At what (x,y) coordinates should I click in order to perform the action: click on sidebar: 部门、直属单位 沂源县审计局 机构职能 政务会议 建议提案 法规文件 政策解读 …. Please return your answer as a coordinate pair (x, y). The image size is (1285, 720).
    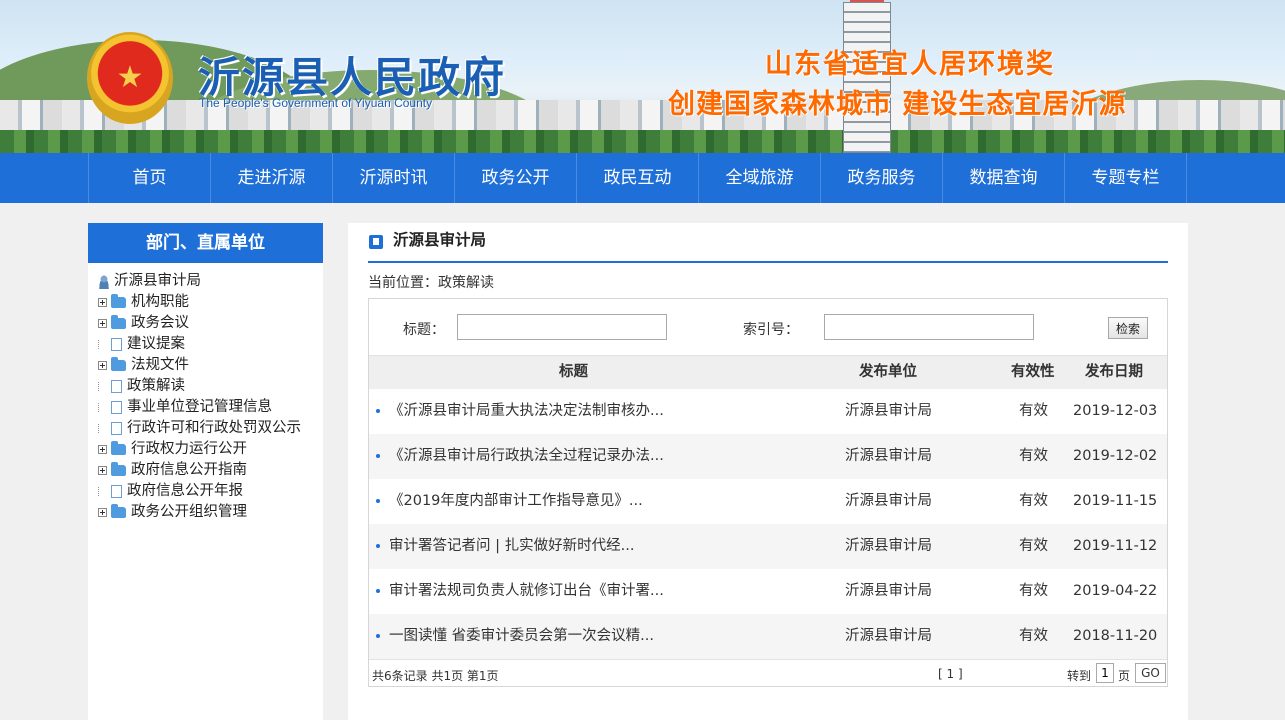
    Looking at the image, I should click on (205, 471).